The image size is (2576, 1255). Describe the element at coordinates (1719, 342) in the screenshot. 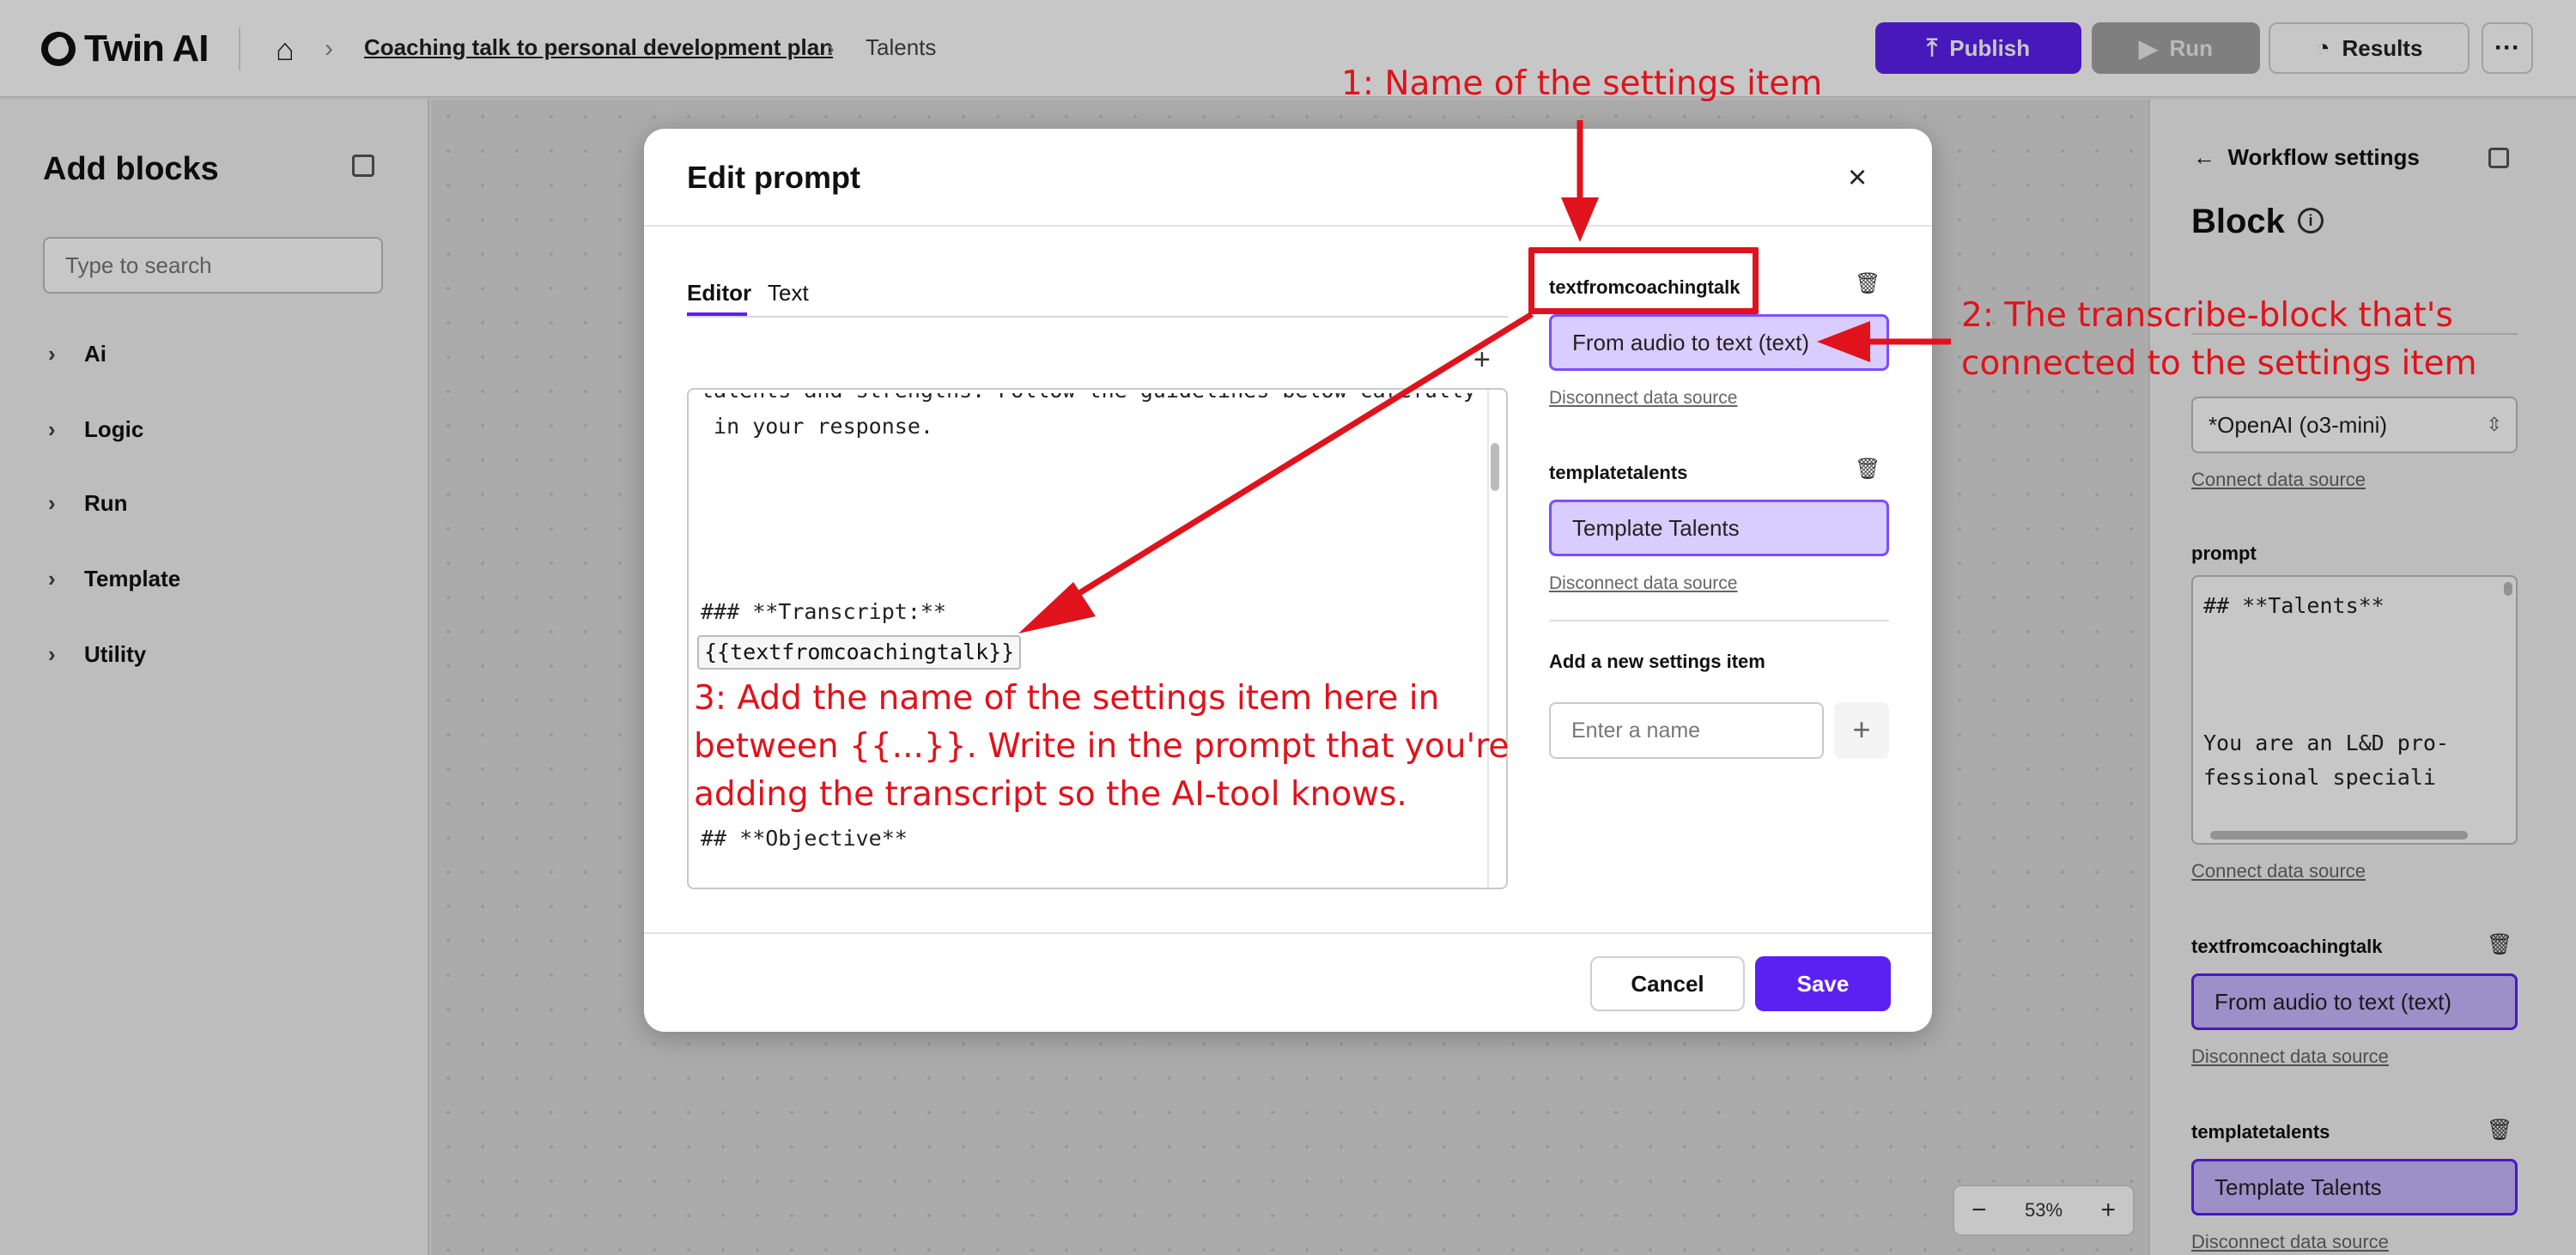

I see `settings-item-source: From audio to text (text)` at that location.